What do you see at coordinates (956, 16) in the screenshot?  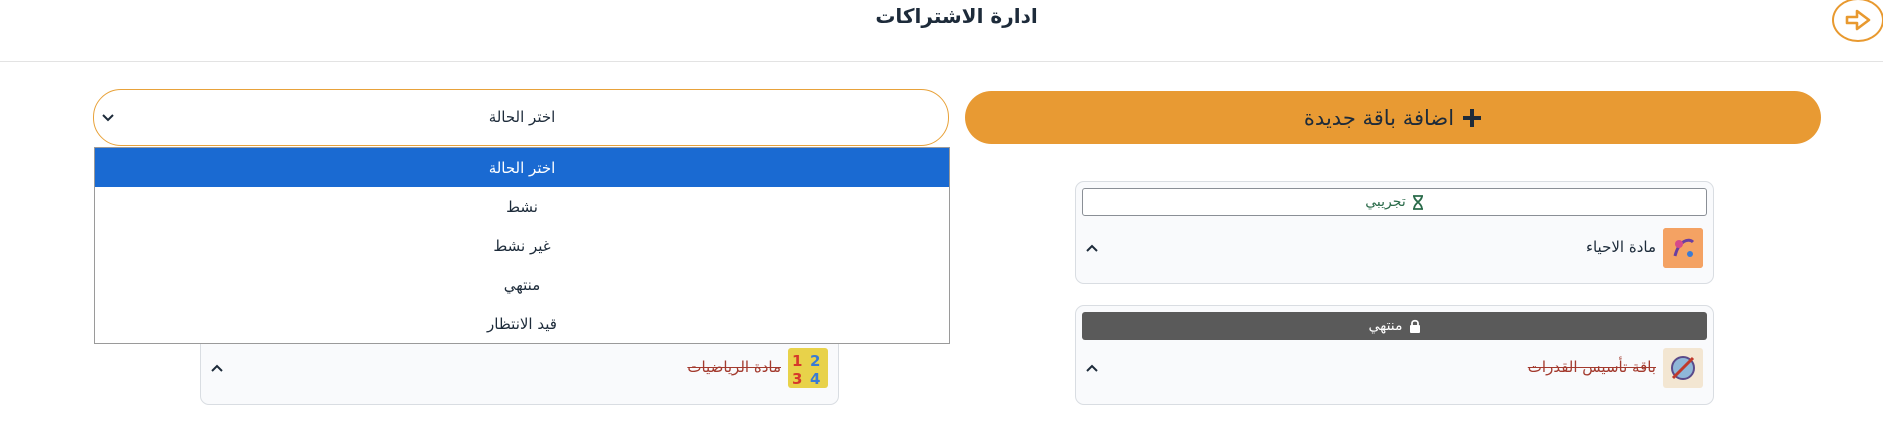 I see `page-title: ادارة الاشتراكات` at bounding box center [956, 16].